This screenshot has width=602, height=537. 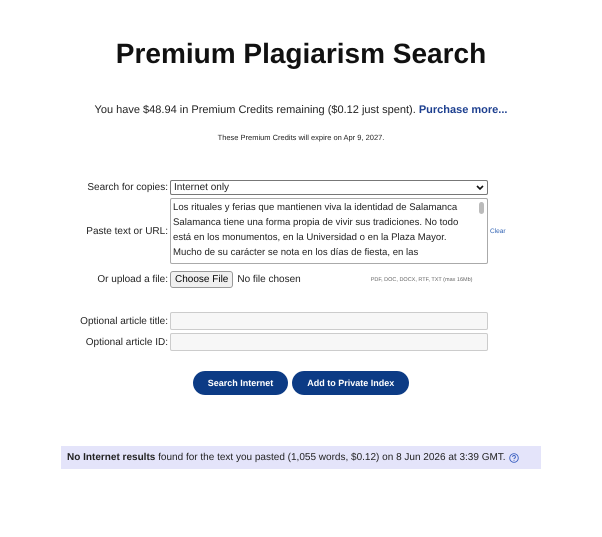 What do you see at coordinates (481, 208) in the screenshot?
I see `scrollbar-thumb` at bounding box center [481, 208].